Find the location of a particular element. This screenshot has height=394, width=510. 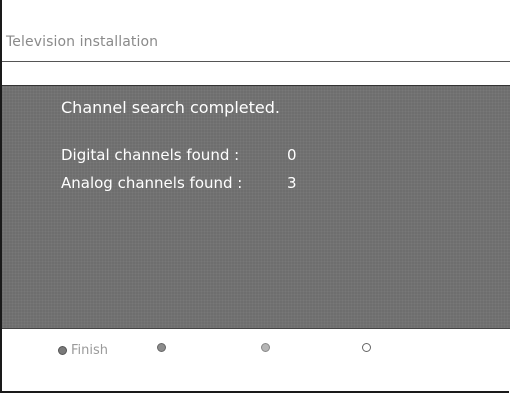

green-key-icon is located at coordinates (161, 347).